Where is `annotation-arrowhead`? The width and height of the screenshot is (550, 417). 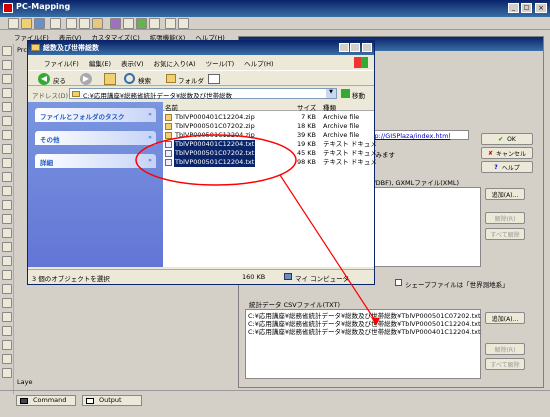 annotation-arrowhead is located at coordinates (375, 321).